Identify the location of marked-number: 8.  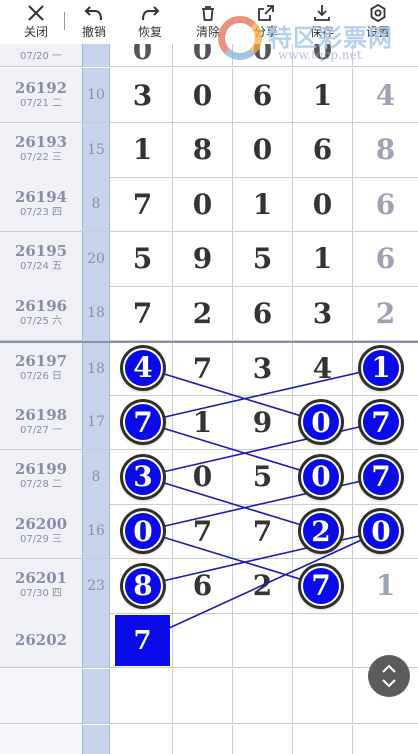
(143, 585).